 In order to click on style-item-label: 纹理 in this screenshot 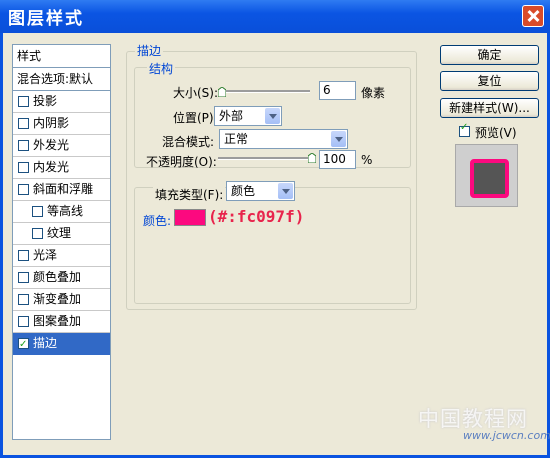, I will do `click(59, 233)`.